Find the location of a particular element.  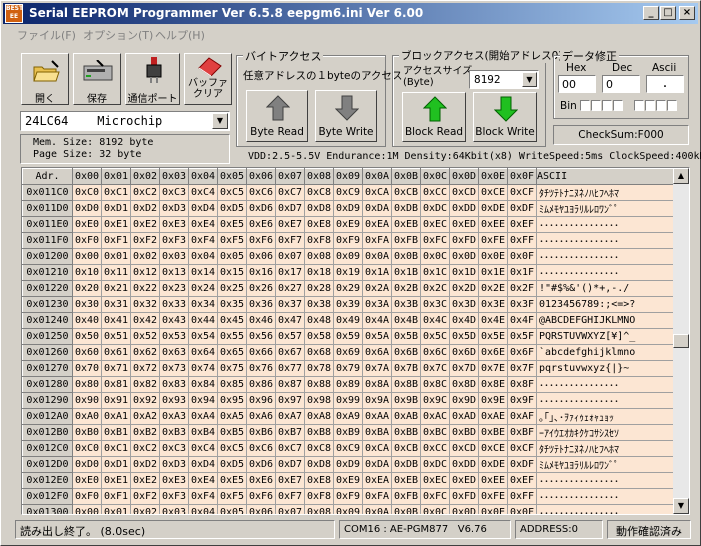

ascii-input: ･ is located at coordinates (665, 84).